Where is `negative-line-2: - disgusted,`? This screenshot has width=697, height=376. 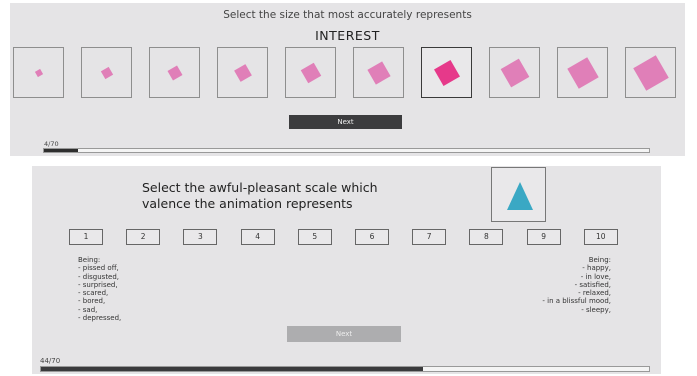
negative-line-2: - disgusted, is located at coordinates (99, 276).